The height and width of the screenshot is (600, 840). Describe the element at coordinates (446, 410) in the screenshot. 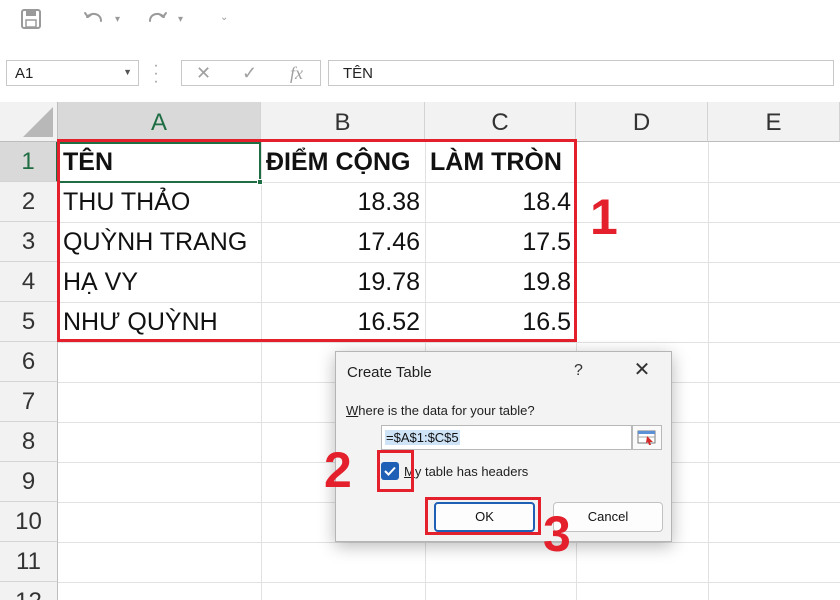

I see `range-prompt-text: here is the data for your table?` at that location.